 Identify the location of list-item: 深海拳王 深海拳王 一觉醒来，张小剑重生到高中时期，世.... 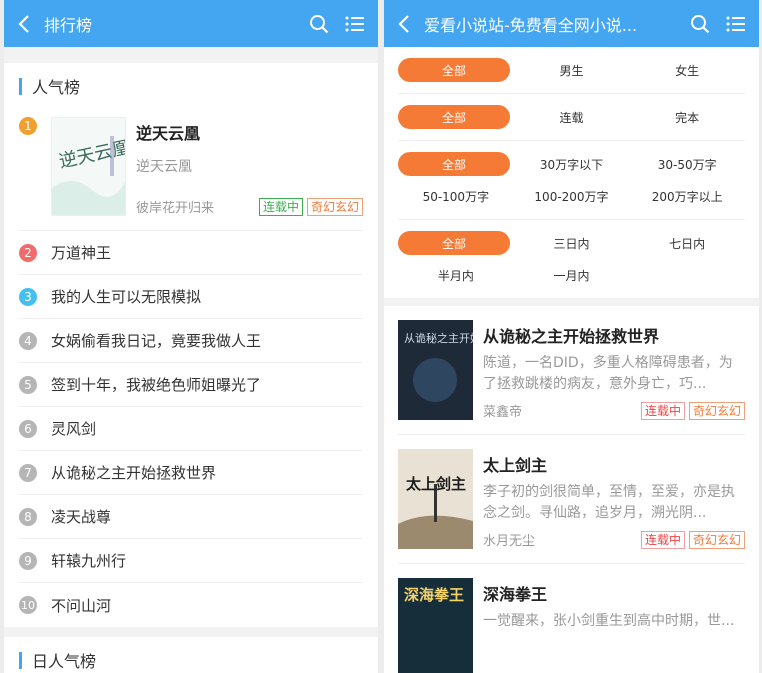
(571, 618).